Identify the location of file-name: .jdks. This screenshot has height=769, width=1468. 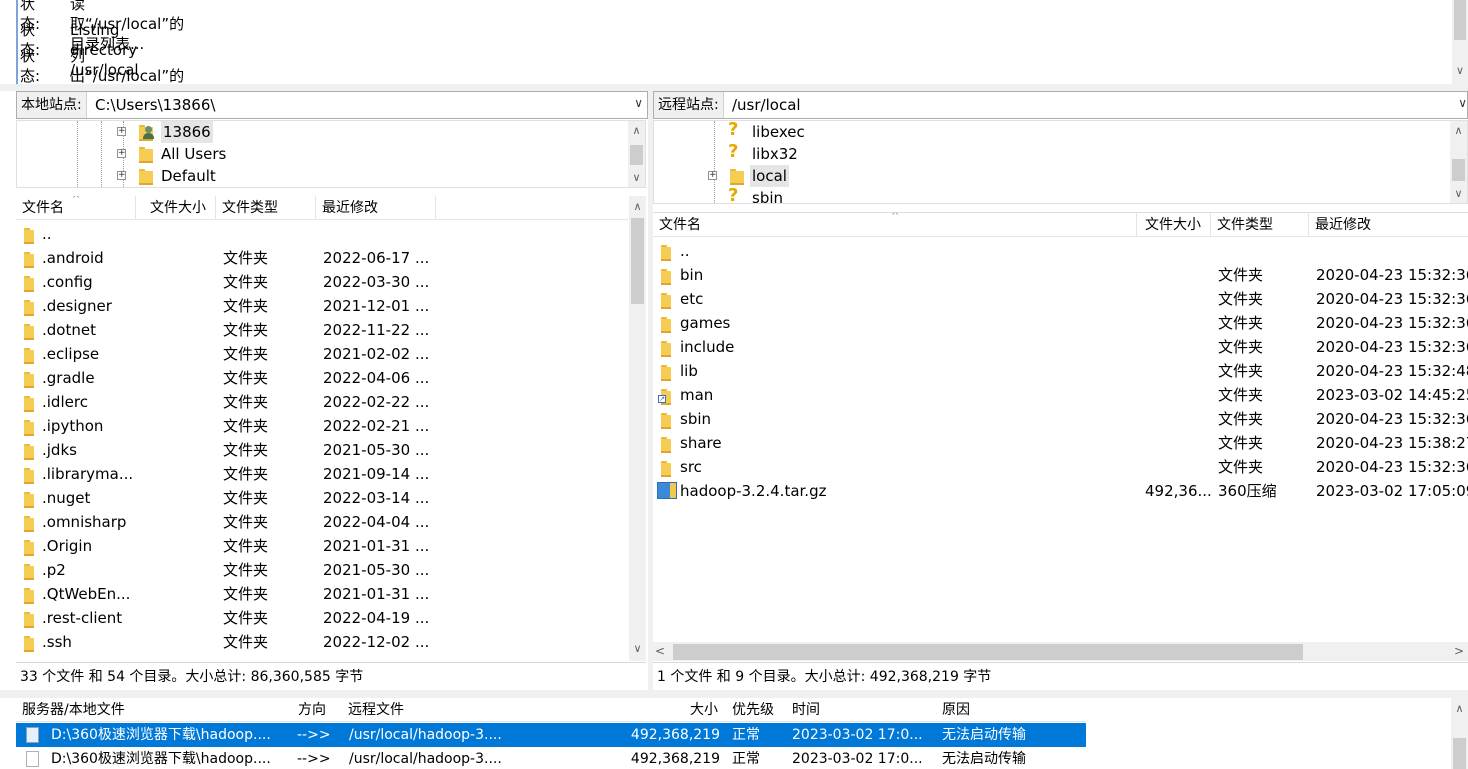
(59, 450).